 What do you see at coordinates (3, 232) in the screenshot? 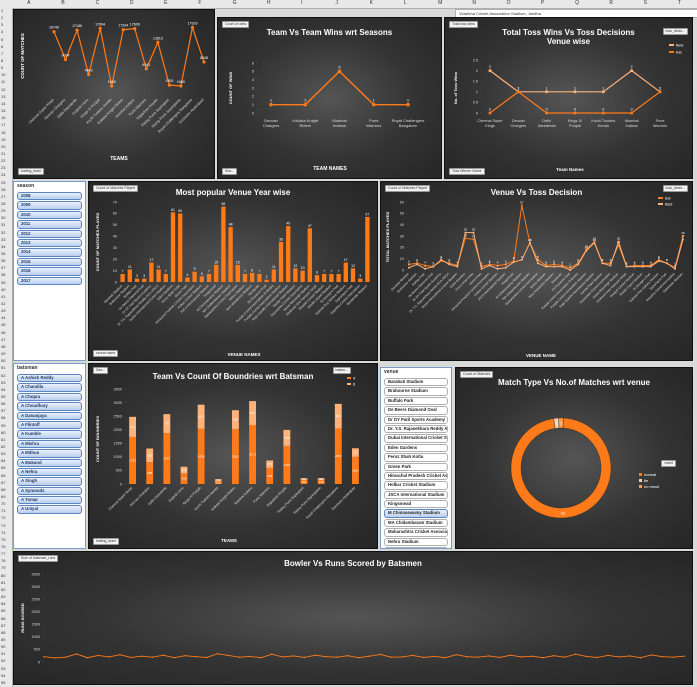
I see `row-header: 32` at bounding box center [3, 232].